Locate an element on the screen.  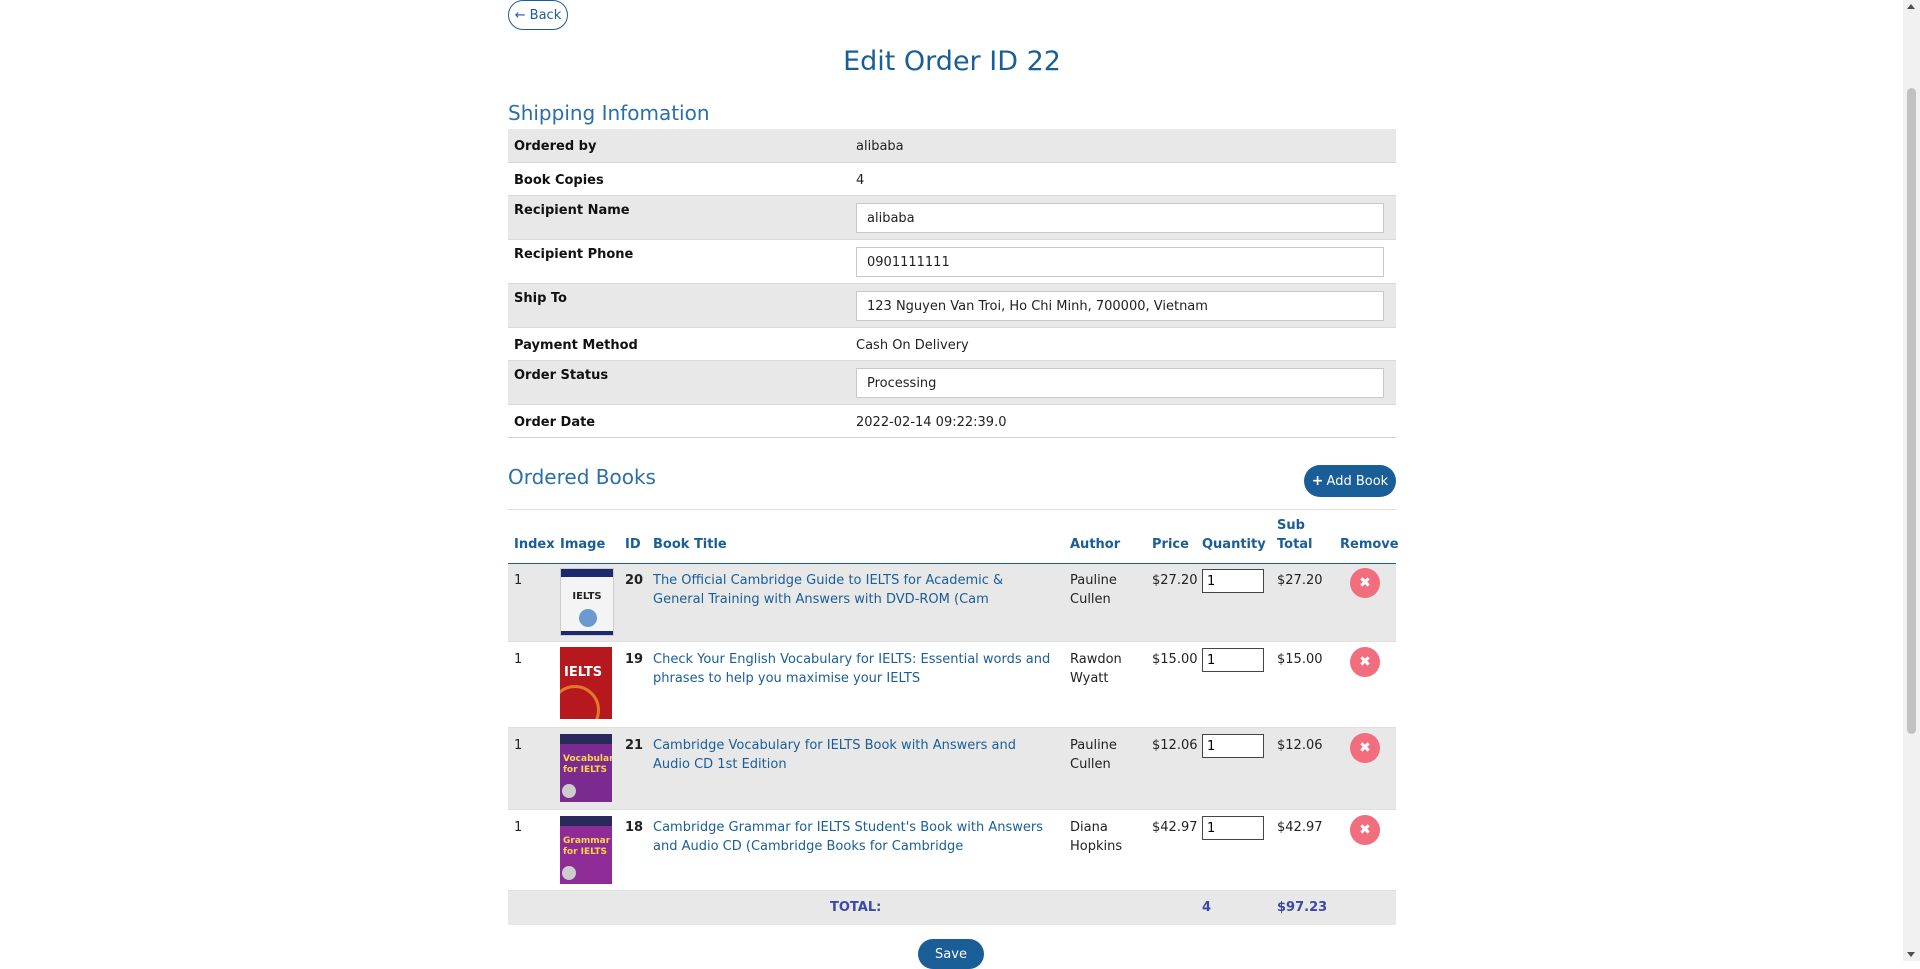
scroll-down-icon is located at coordinates (1911, 954).